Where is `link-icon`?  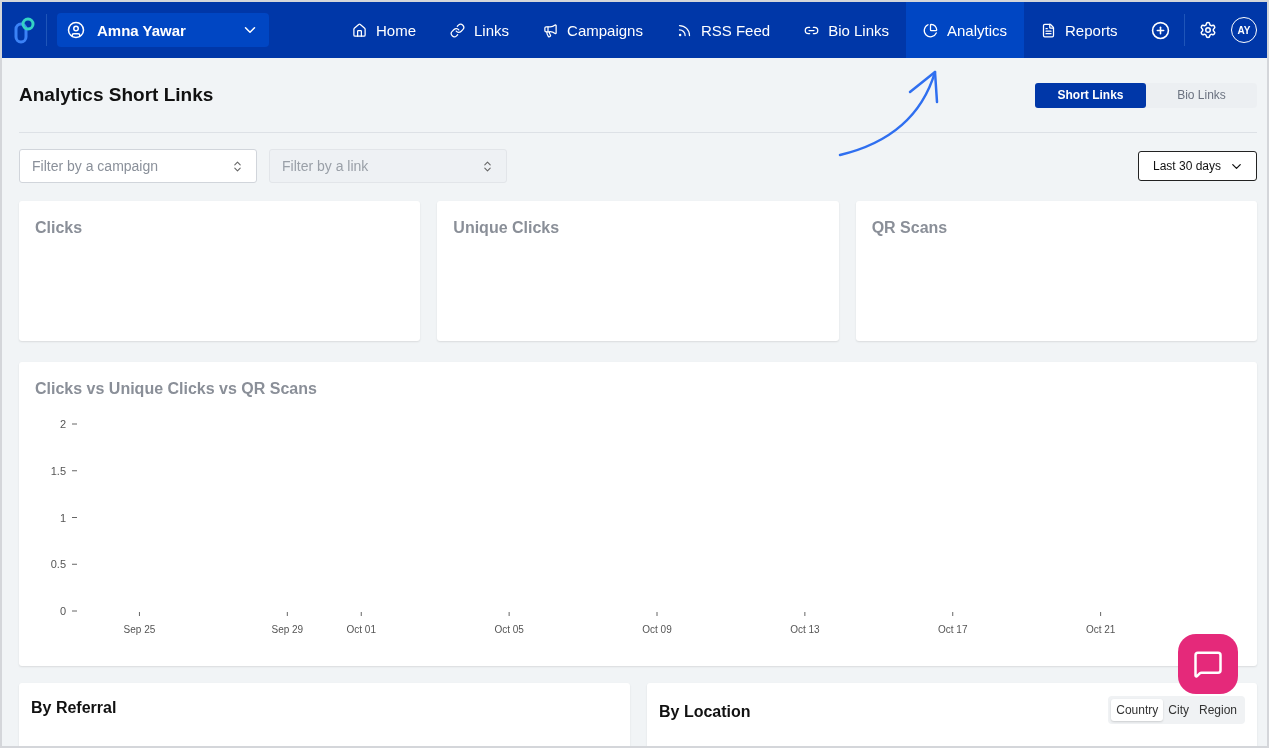
link-icon is located at coordinates (457, 30).